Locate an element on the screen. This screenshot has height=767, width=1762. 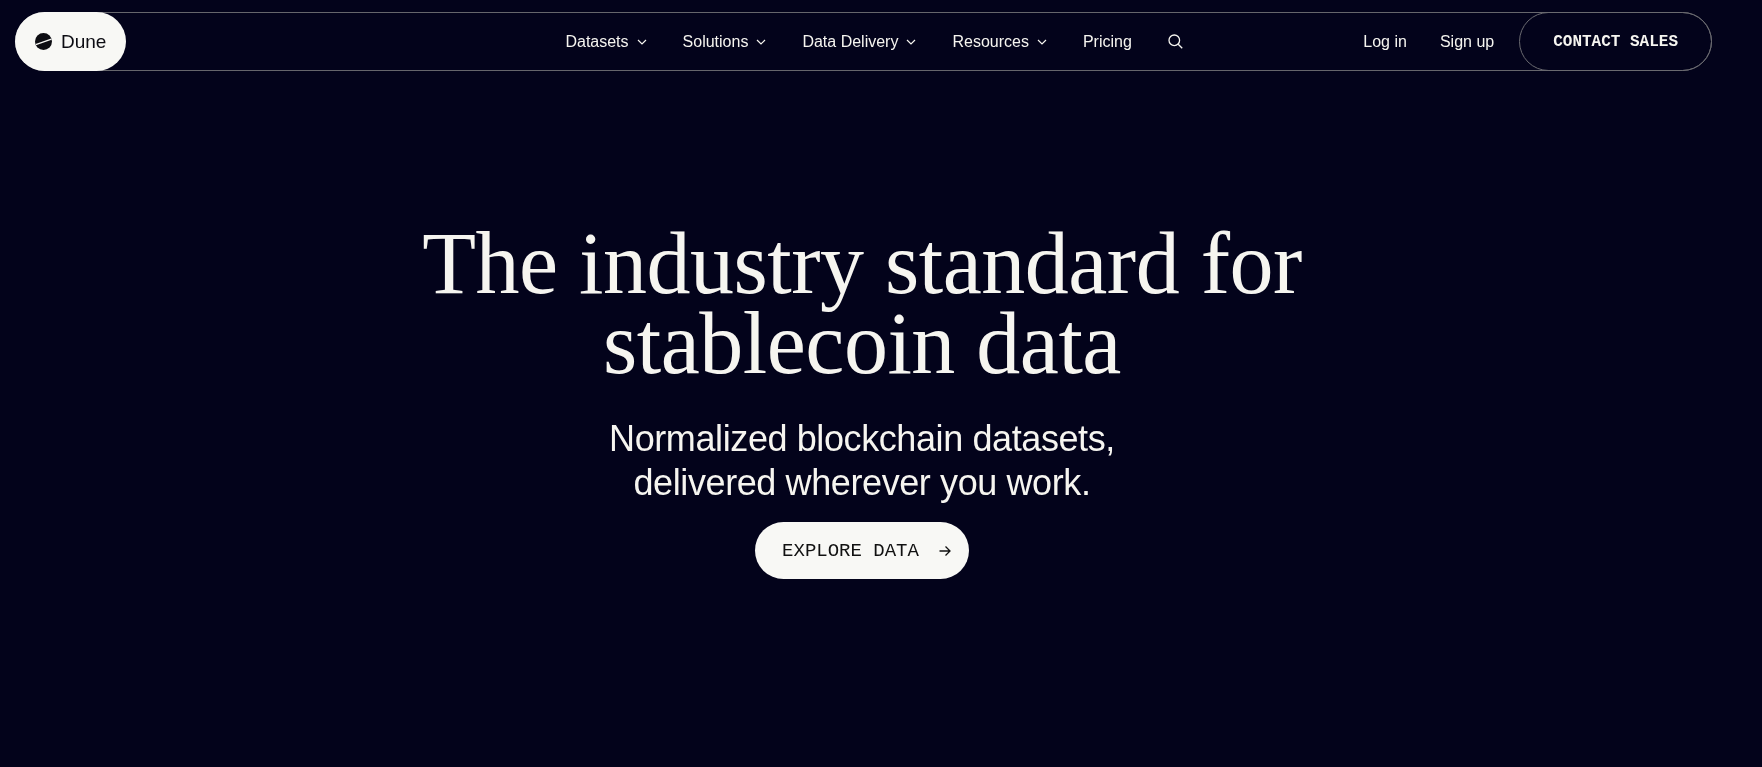
nav-link: Datasets is located at coordinates (606, 41).